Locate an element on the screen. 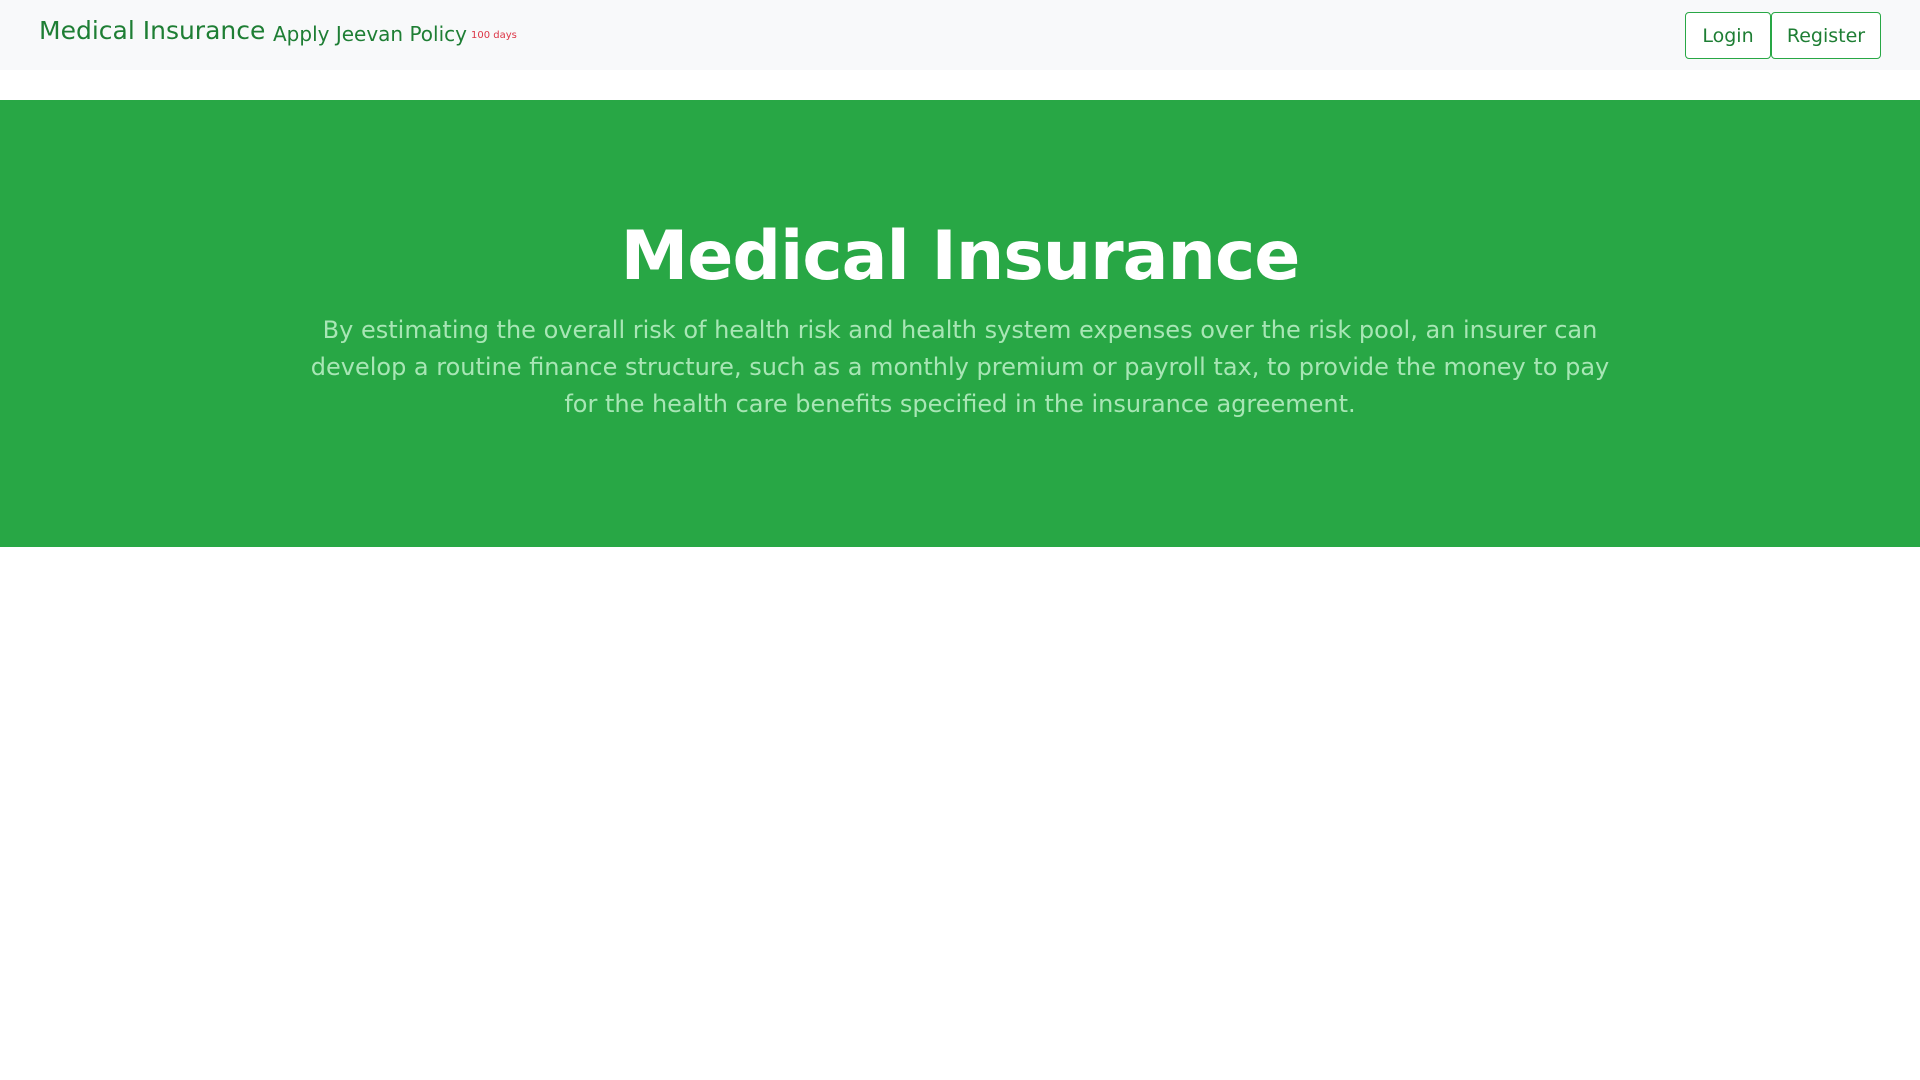  brand-link: Medical Insurance is located at coordinates (152, 30).